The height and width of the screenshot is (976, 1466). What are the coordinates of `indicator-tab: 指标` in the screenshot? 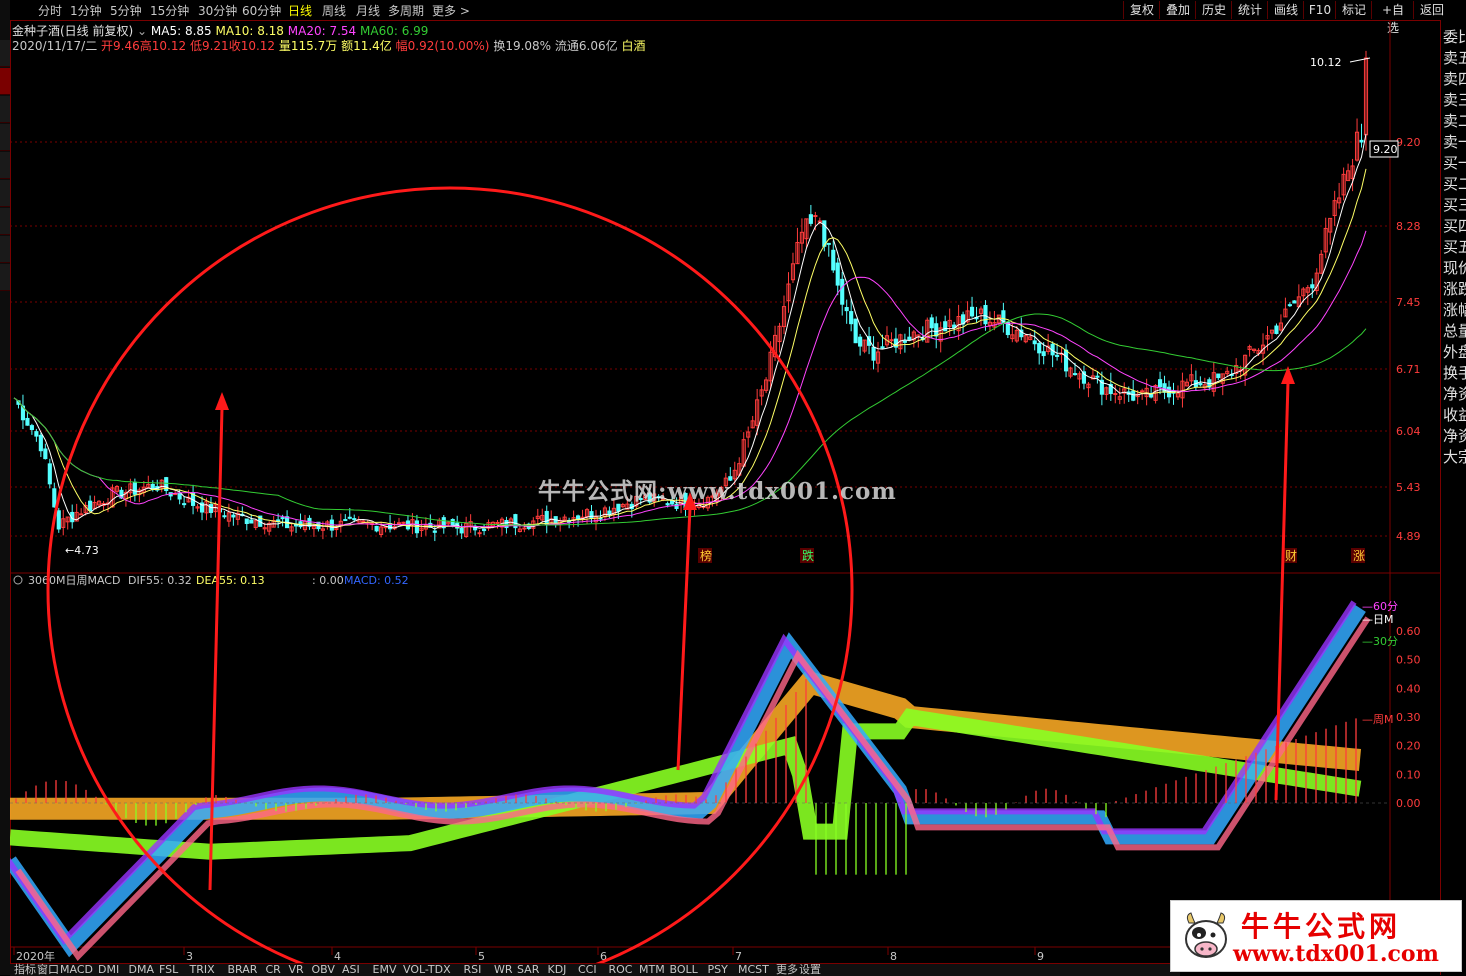 It's located at (25, 970).